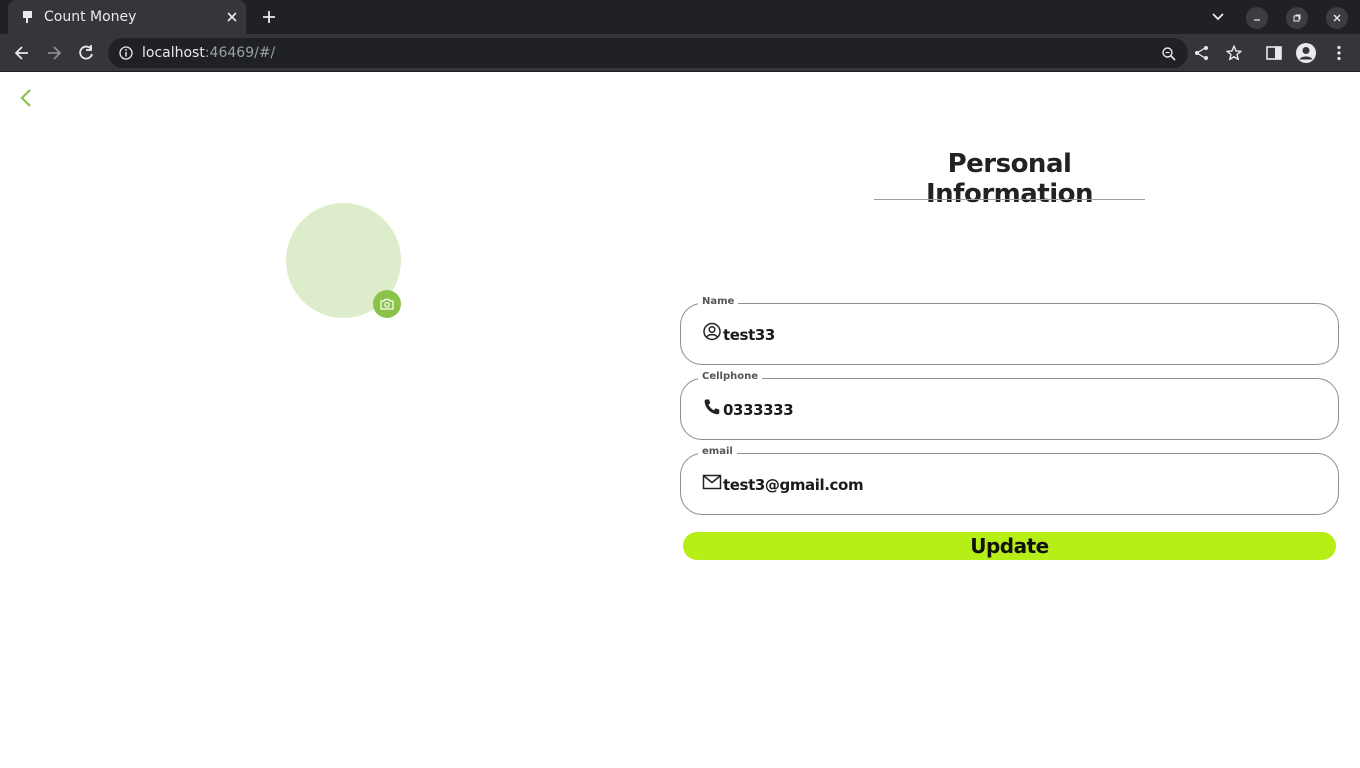 This screenshot has height=768, width=1360. I want to click on browser-tab-bar: Count Money, so click(680, 17).